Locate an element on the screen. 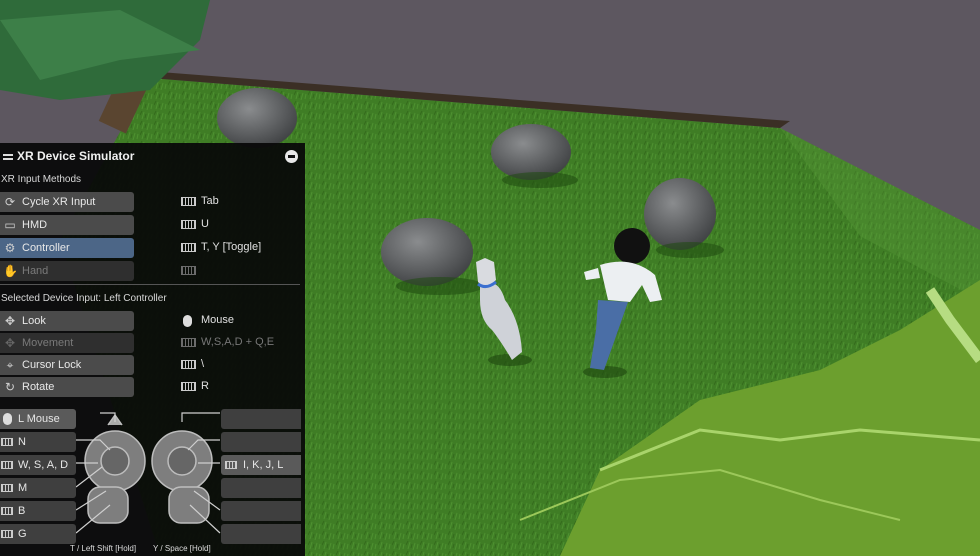 The width and height of the screenshot is (980, 556). controller-button: ⚙ Controller is located at coordinates (67, 248).